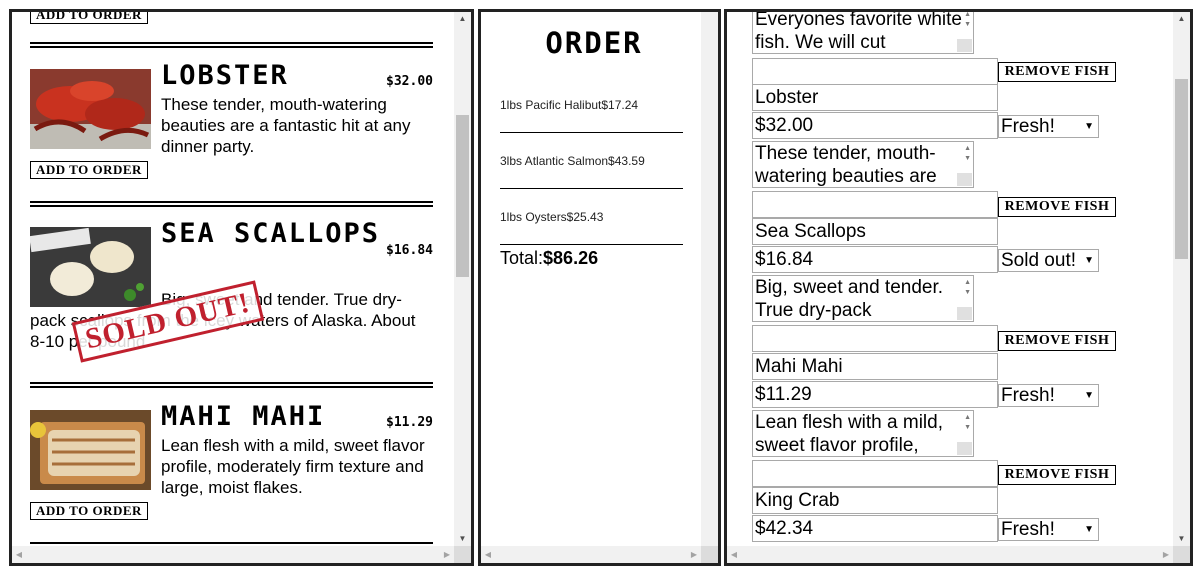 This screenshot has width=1203, height=577. Describe the element at coordinates (594, 43) in the screenshot. I see `order-title: ORDER` at that location.